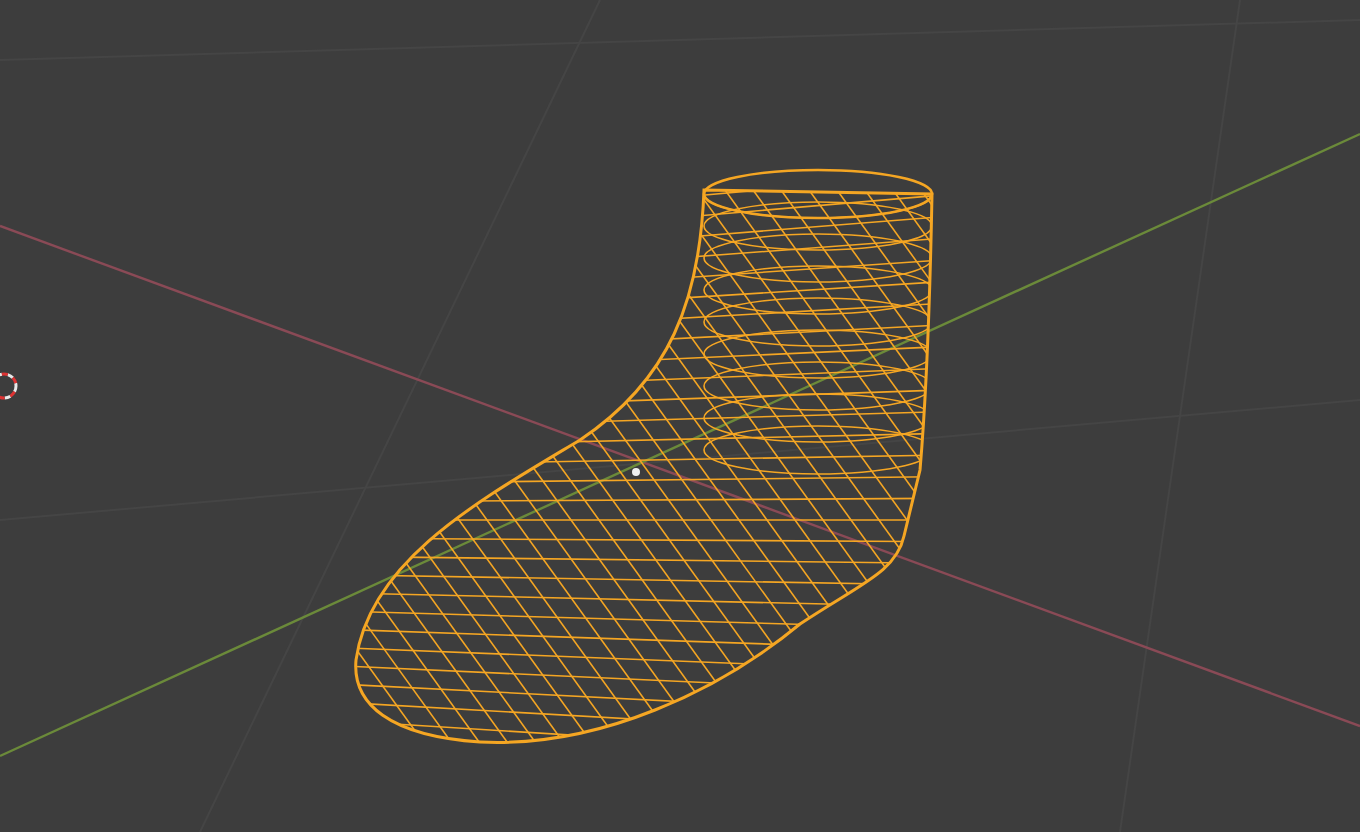 This screenshot has width=1360, height=832. I want to click on 3d-cursor-icon, so click(9, 386).